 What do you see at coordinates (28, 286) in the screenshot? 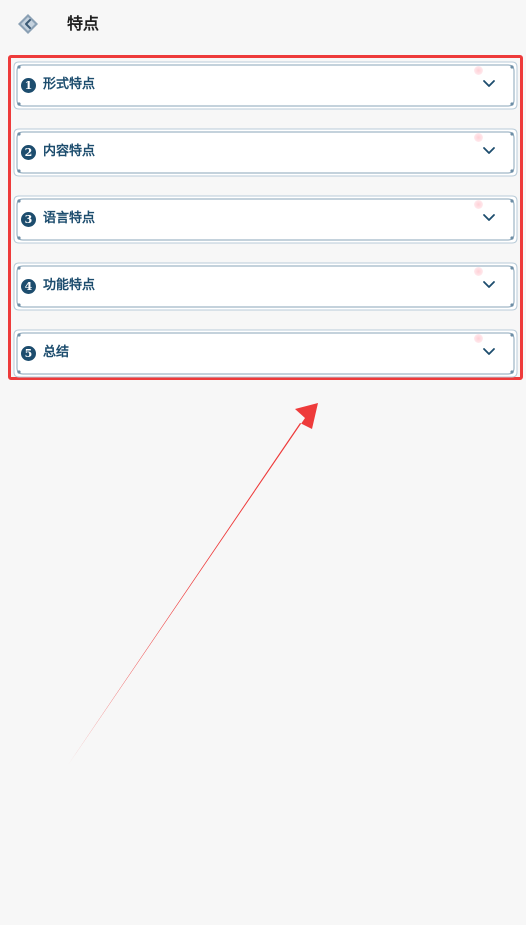
I see `section-number: 4` at bounding box center [28, 286].